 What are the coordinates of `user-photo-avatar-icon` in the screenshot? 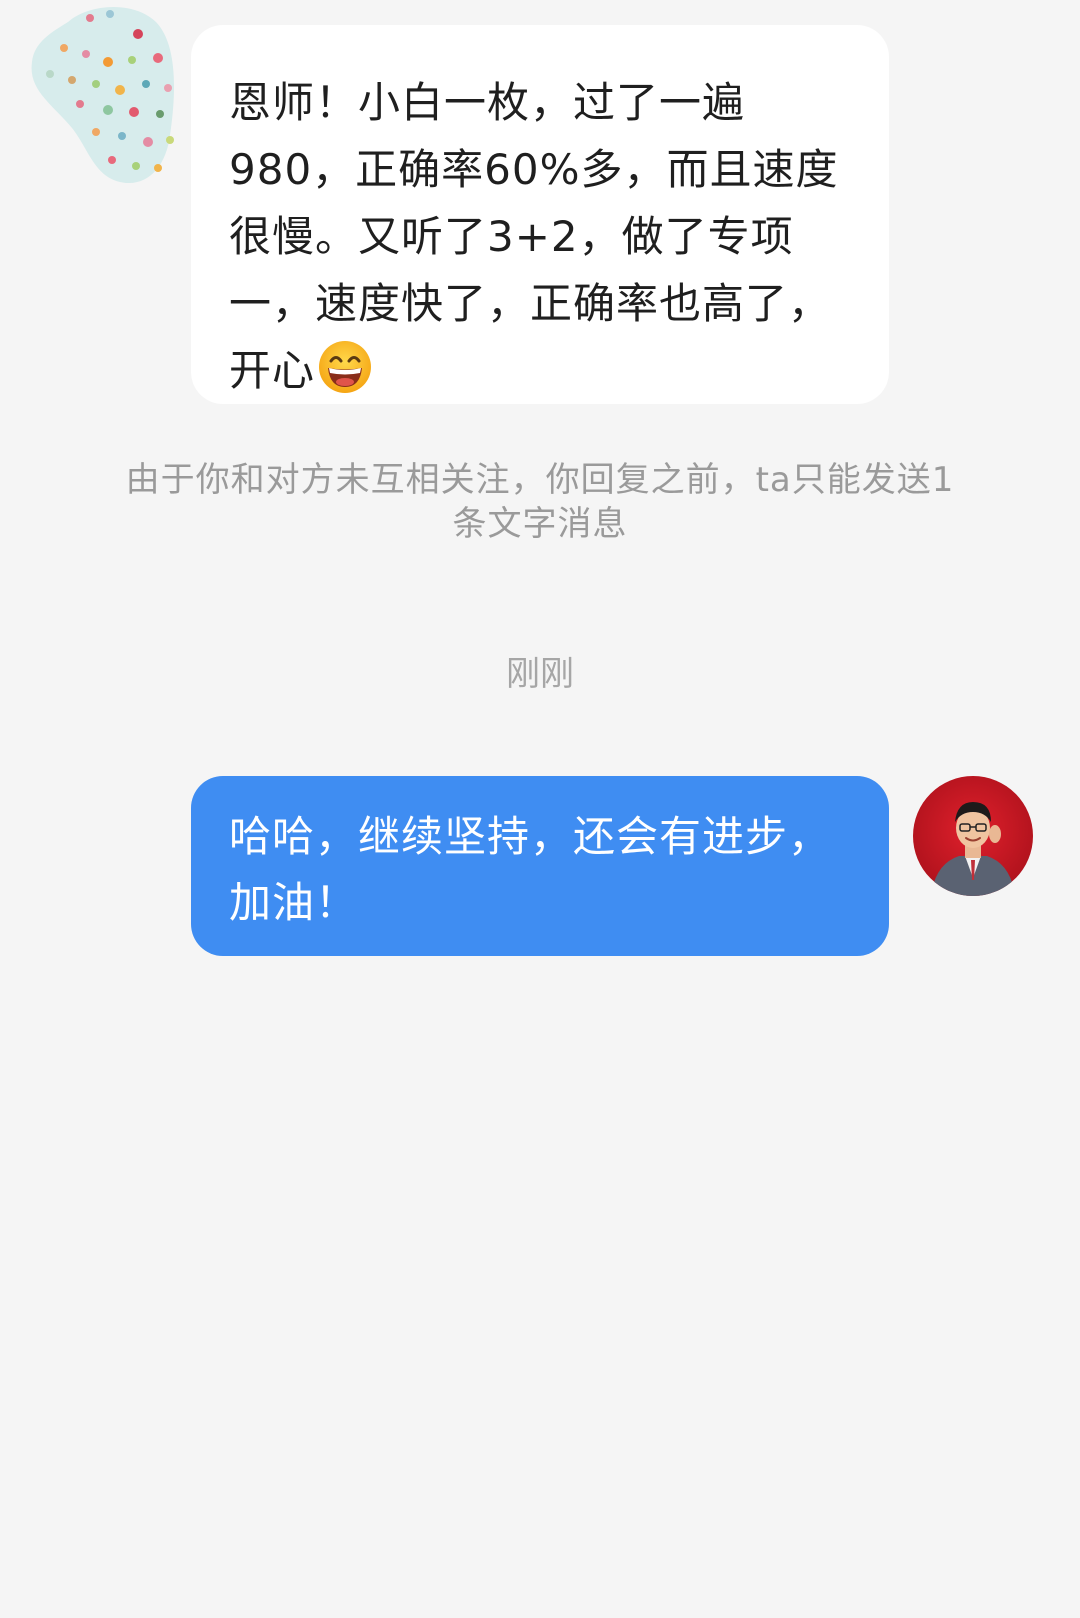 It's located at (973, 836).